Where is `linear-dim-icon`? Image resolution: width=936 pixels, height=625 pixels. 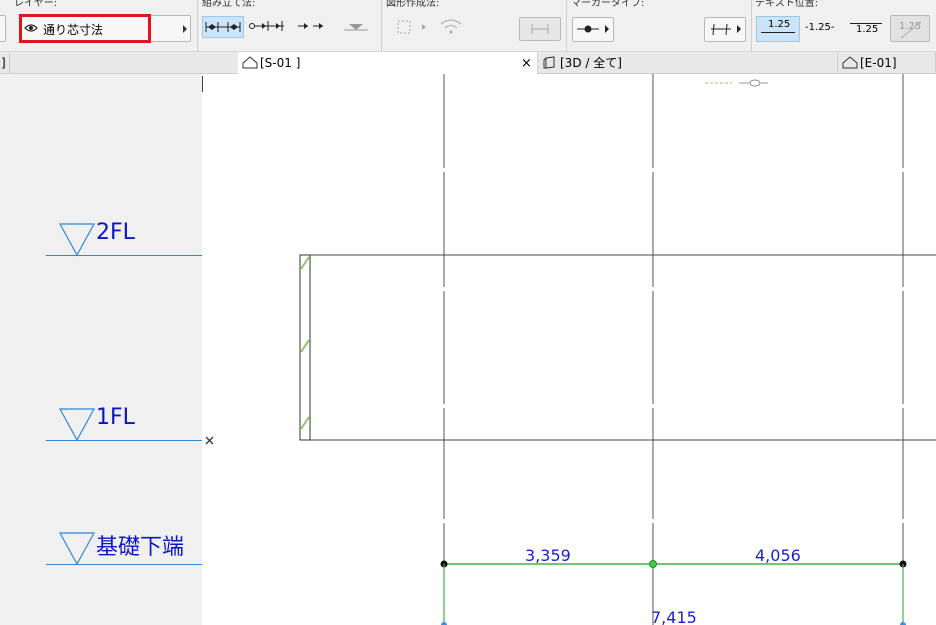 linear-dim-icon is located at coordinates (223, 27).